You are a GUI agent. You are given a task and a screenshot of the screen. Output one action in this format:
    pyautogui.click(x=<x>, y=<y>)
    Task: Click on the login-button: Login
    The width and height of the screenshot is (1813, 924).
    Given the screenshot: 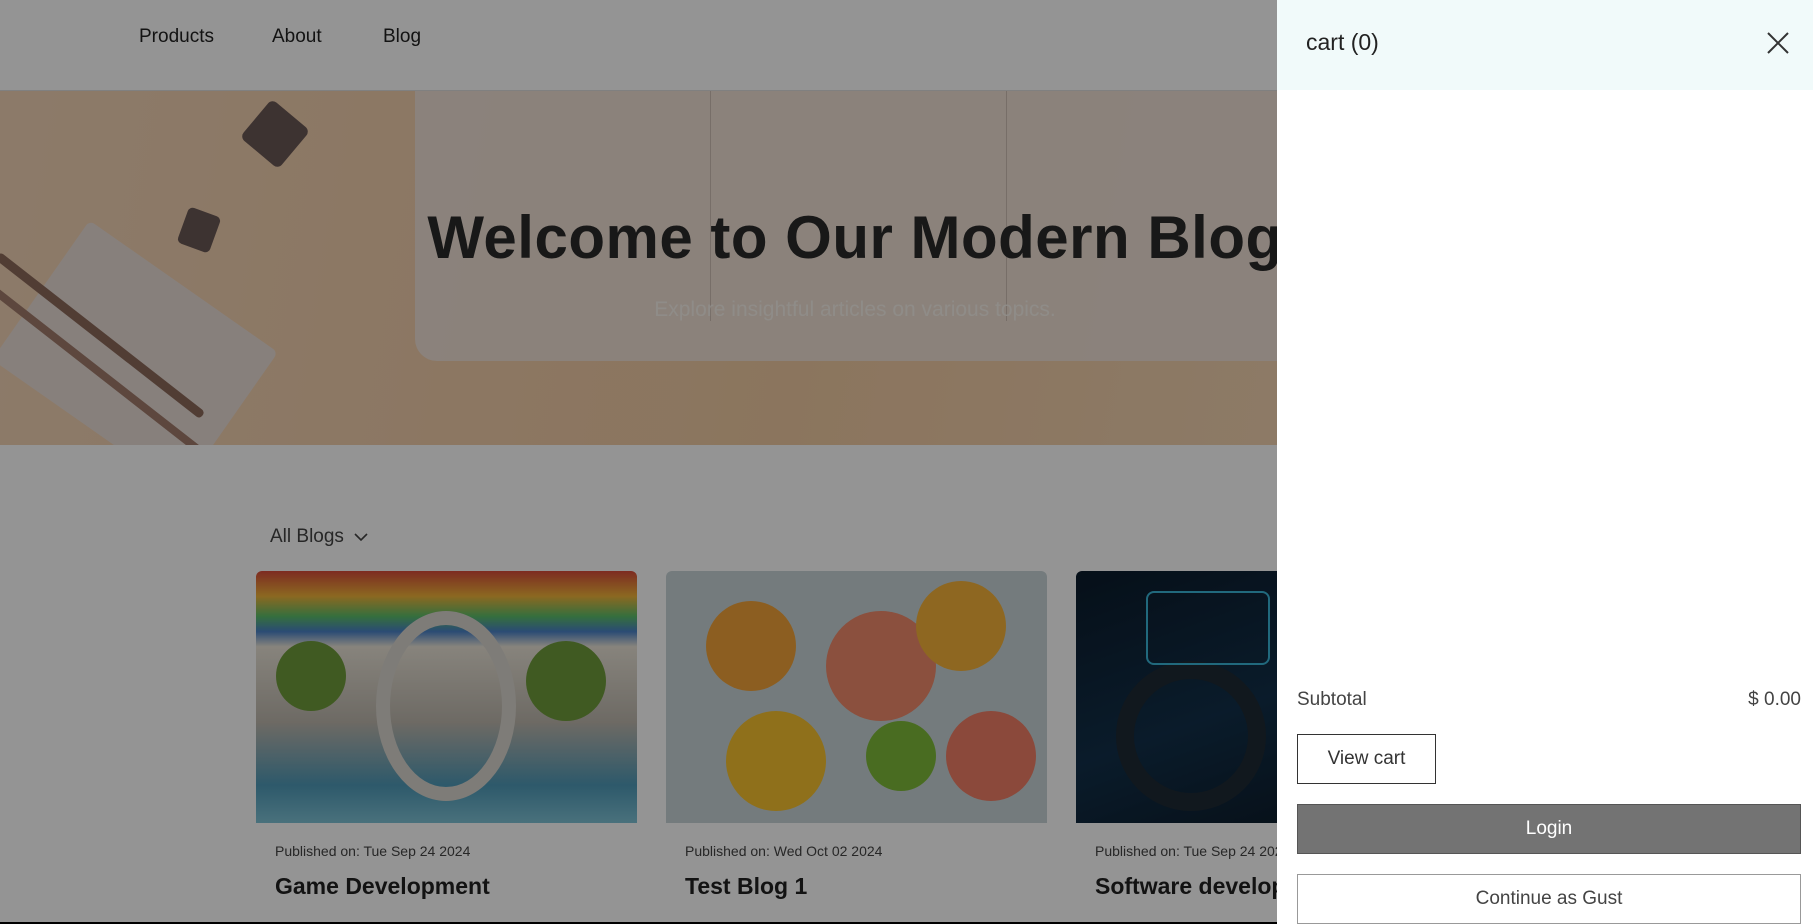 What is the action you would take?
    pyautogui.click(x=1549, y=829)
    